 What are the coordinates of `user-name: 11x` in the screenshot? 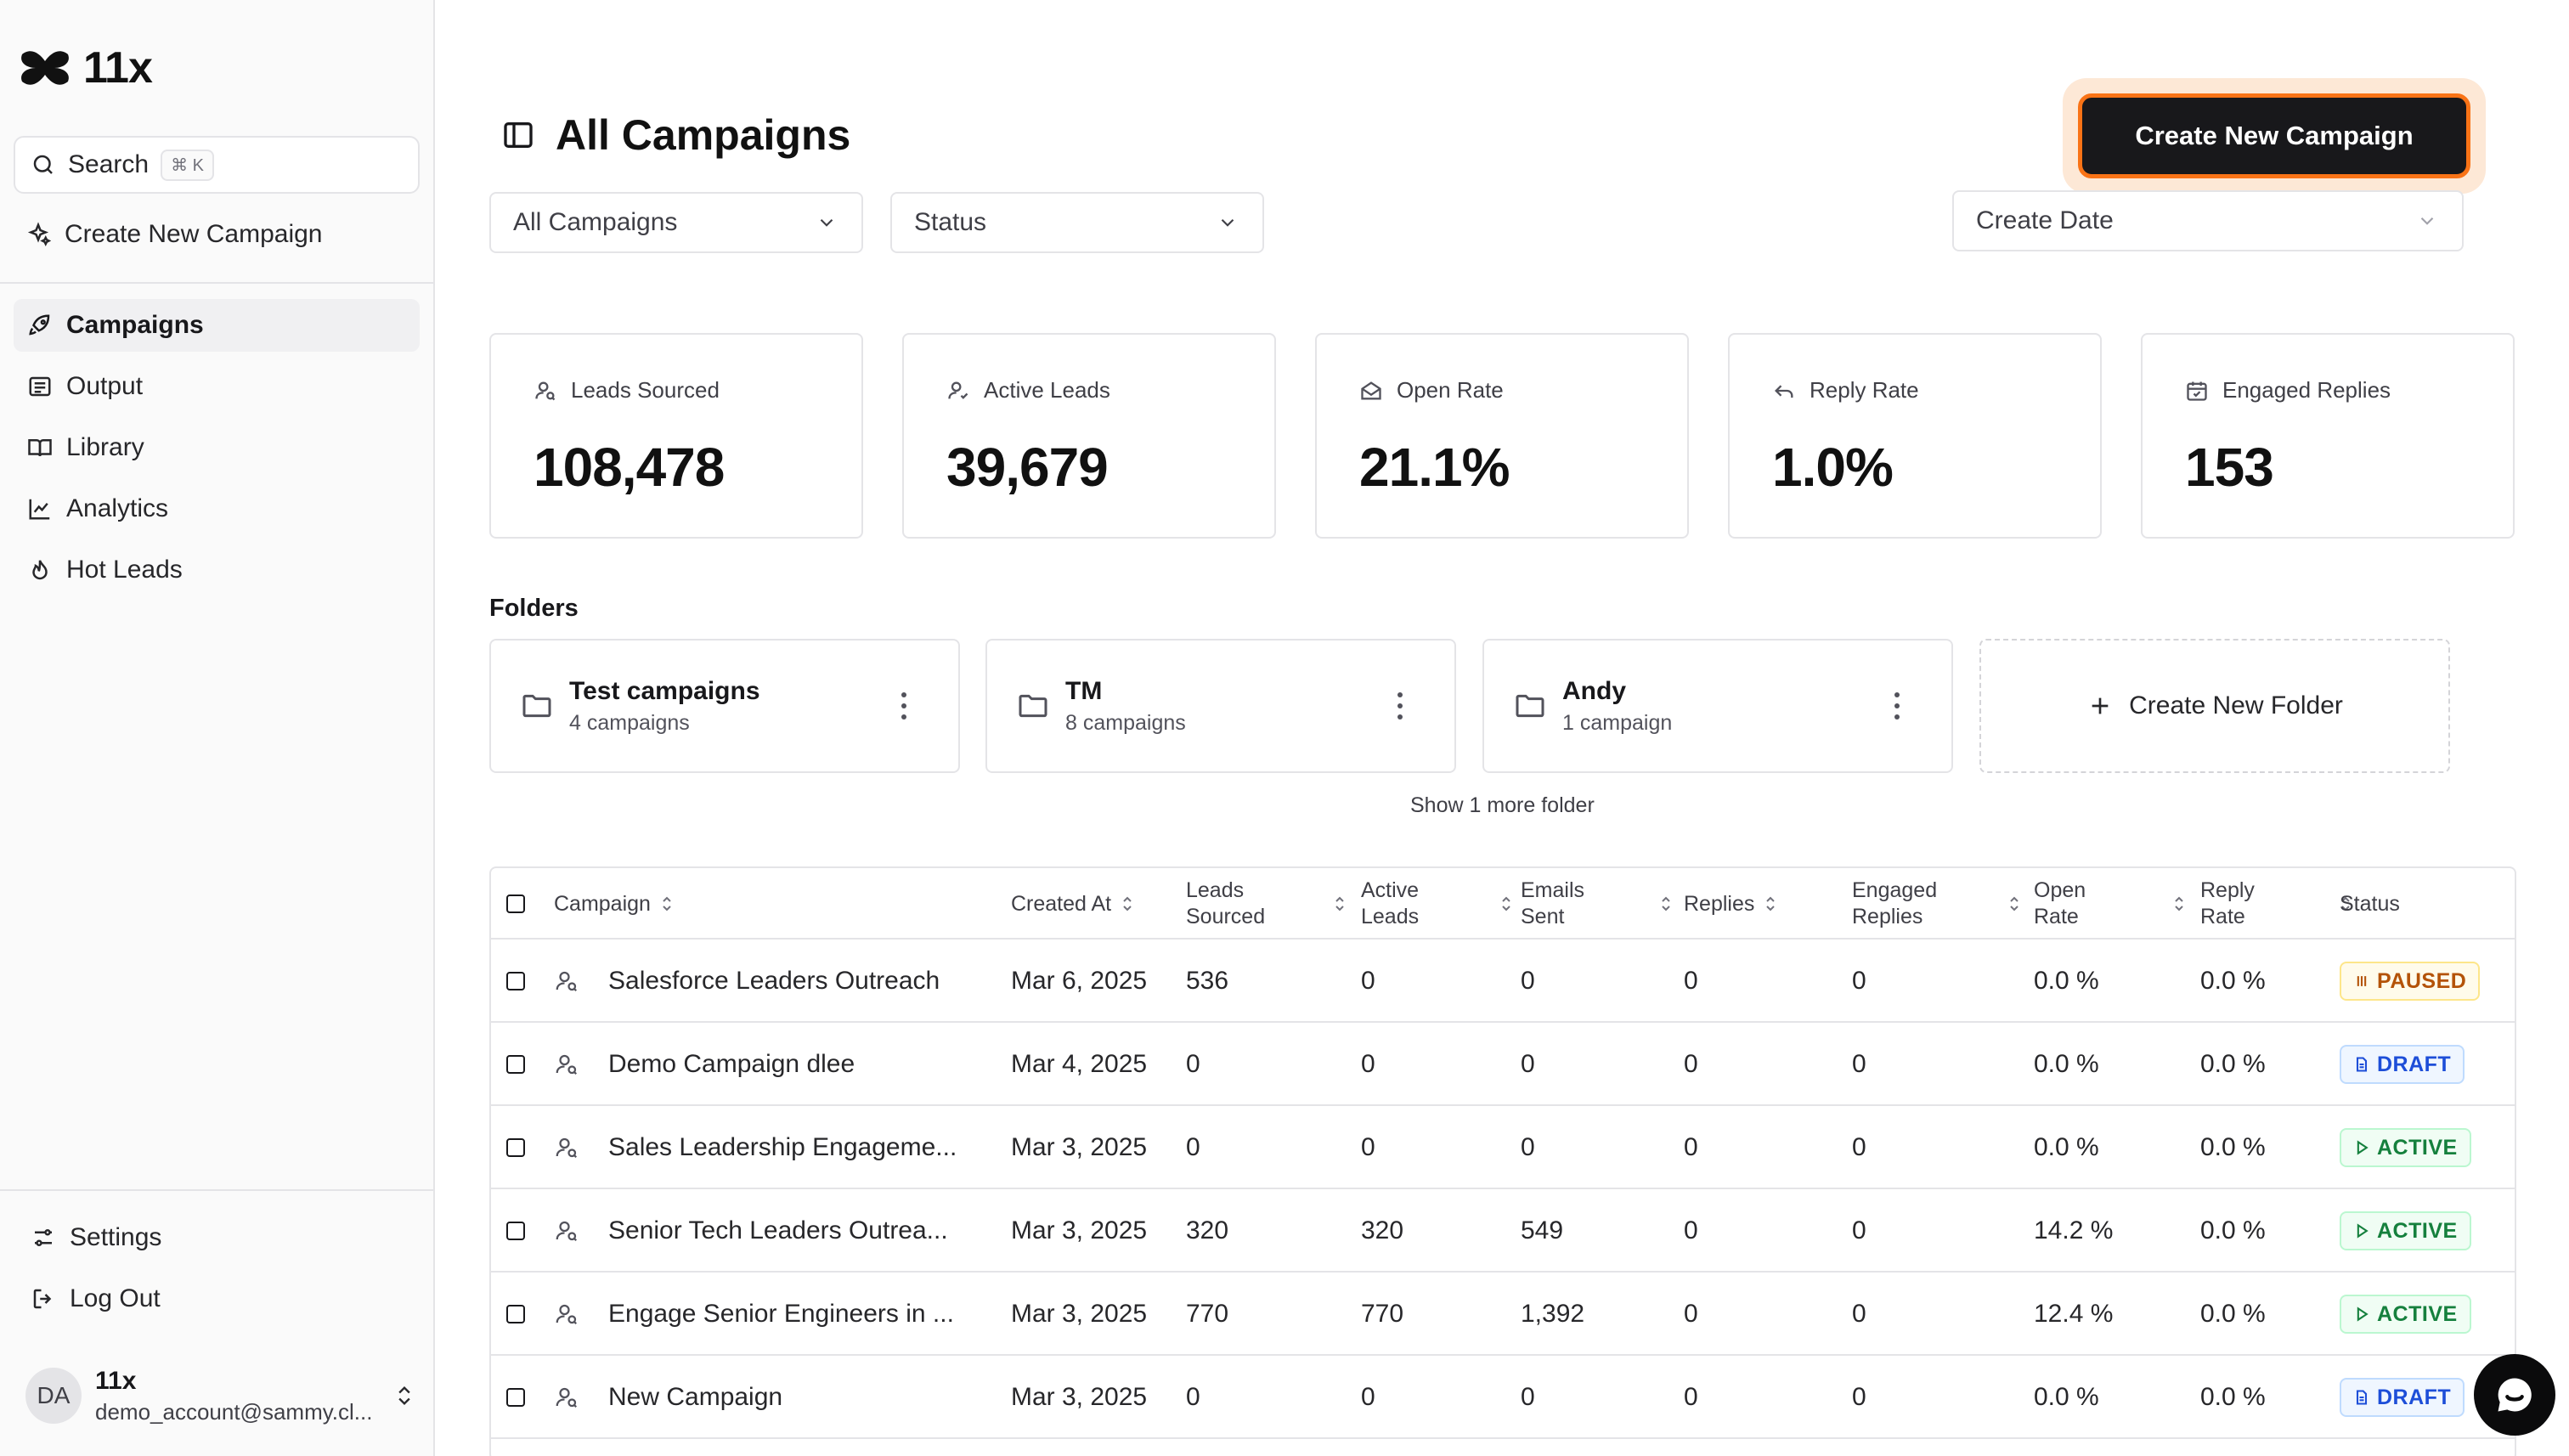 It's located at (116, 1381).